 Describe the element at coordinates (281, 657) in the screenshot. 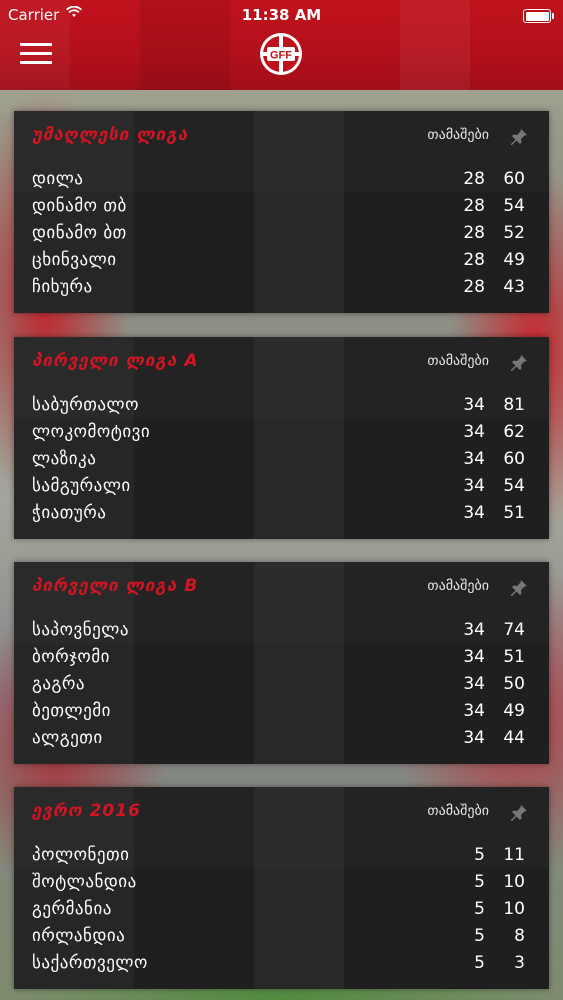

I see `table-row: ბორჯომი 34 51` at that location.